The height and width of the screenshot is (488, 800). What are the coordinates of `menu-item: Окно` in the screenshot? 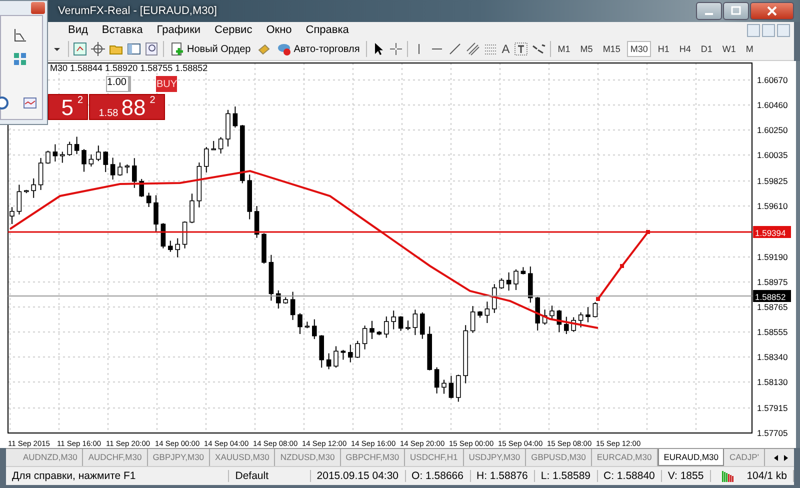 It's located at (279, 30).